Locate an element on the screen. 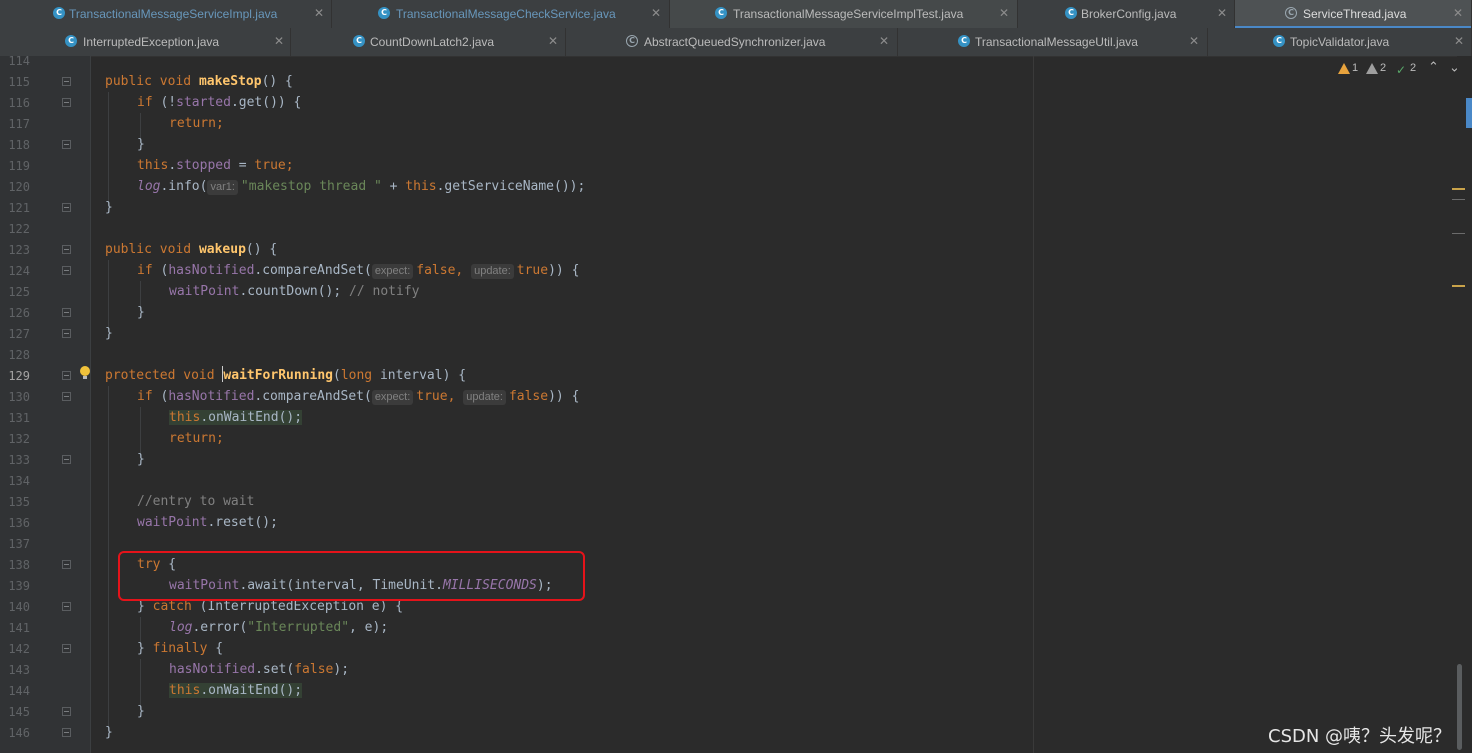 The width and height of the screenshot is (1472, 753). abstract-class-icon: C is located at coordinates (1291, 13).